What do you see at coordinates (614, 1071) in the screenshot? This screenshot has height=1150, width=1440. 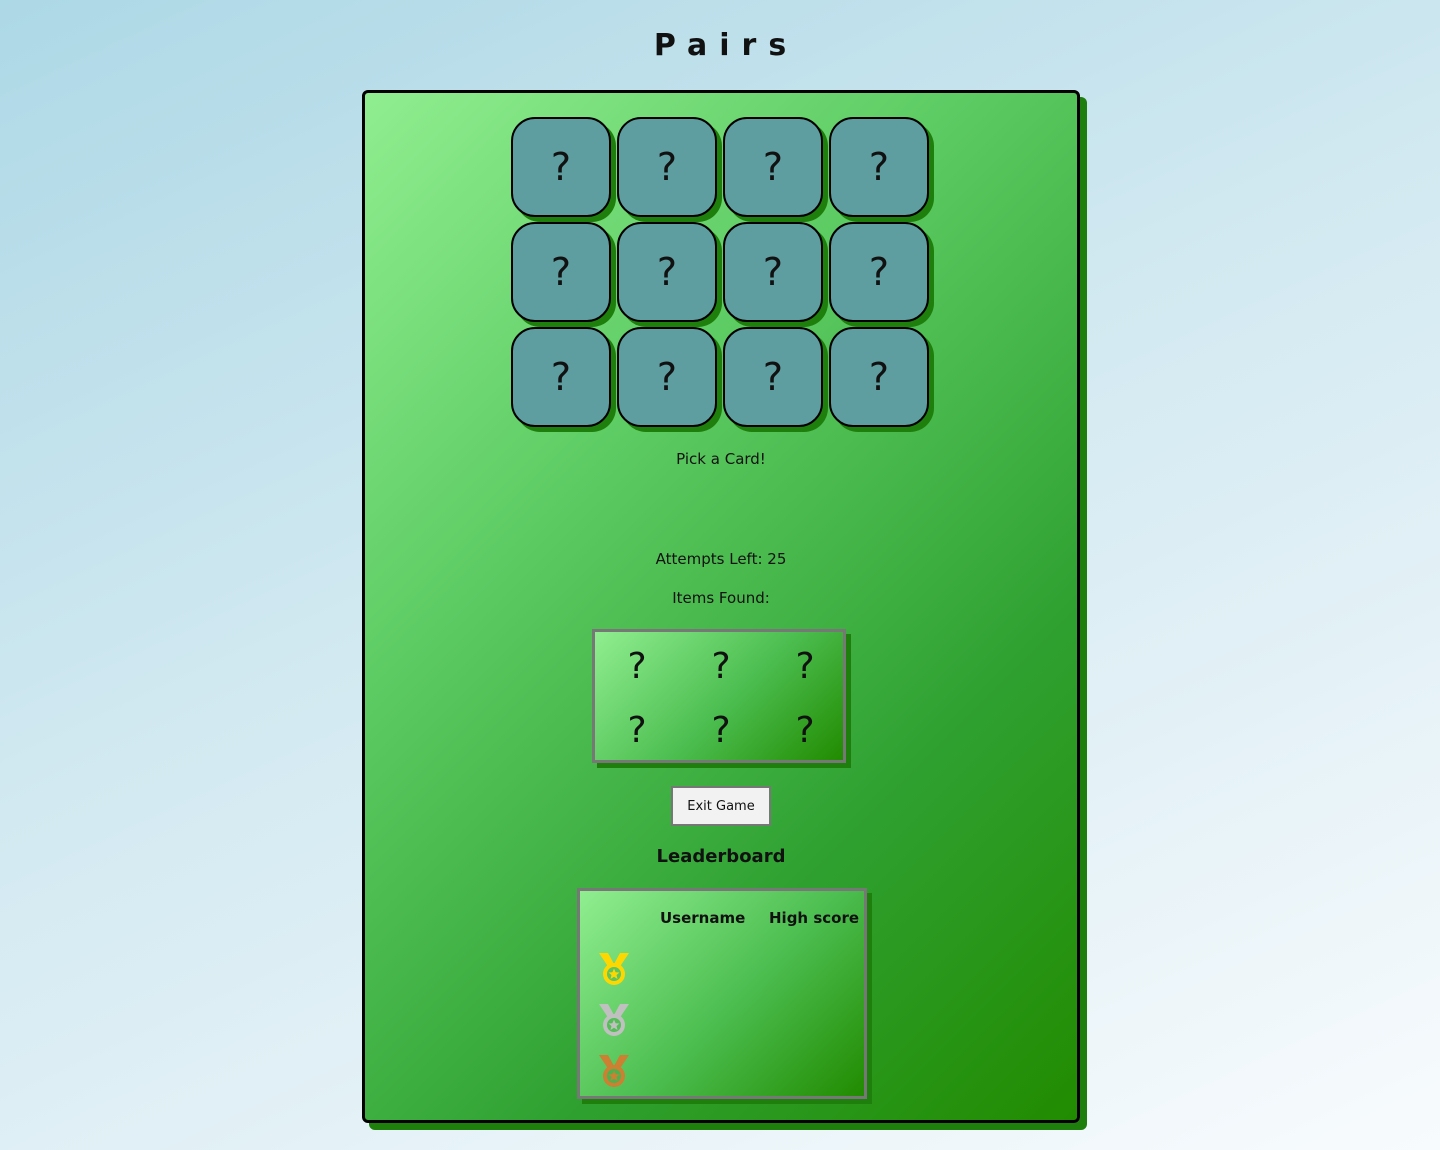 I see `bronze-medal-icon` at bounding box center [614, 1071].